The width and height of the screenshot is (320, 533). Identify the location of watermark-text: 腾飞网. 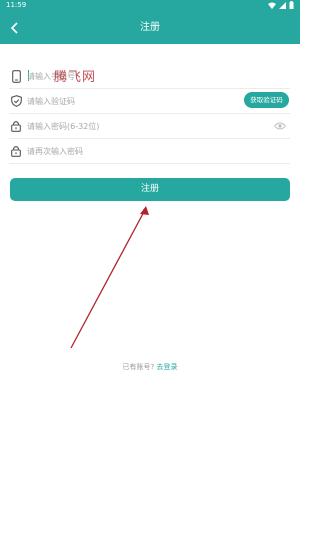
(75, 77).